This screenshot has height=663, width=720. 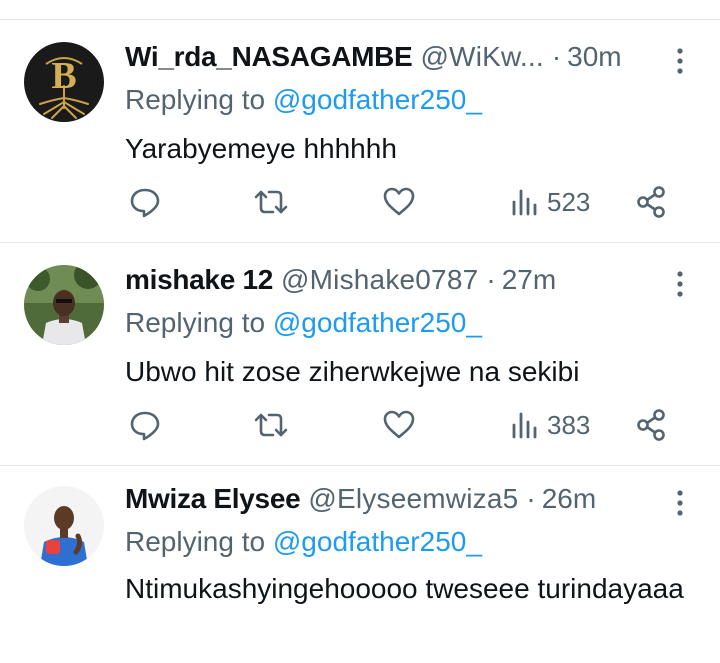 I want to click on user-handle: @Elyseemwiza5, so click(x=413, y=499).